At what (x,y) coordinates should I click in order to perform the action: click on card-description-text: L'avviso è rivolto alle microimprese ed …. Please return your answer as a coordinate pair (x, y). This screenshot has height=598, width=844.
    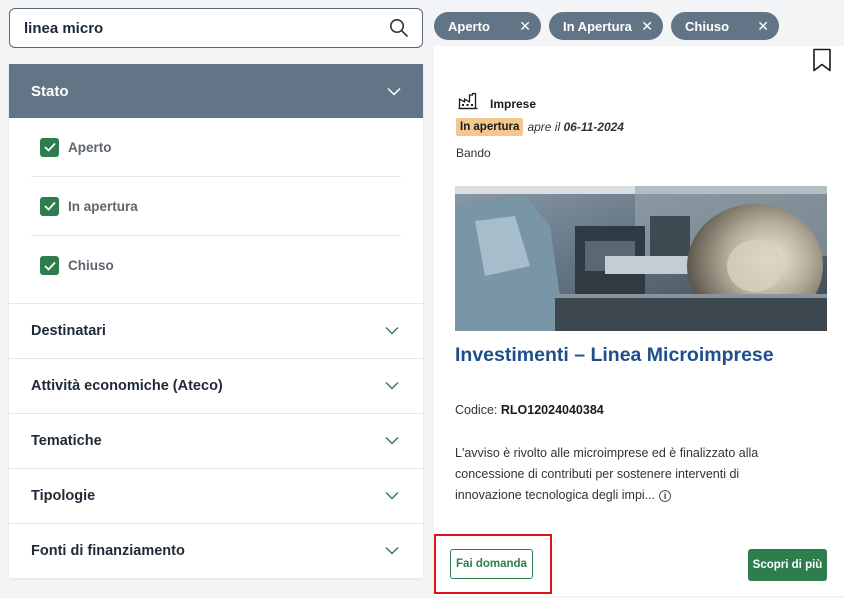
    Looking at the image, I should click on (607, 474).